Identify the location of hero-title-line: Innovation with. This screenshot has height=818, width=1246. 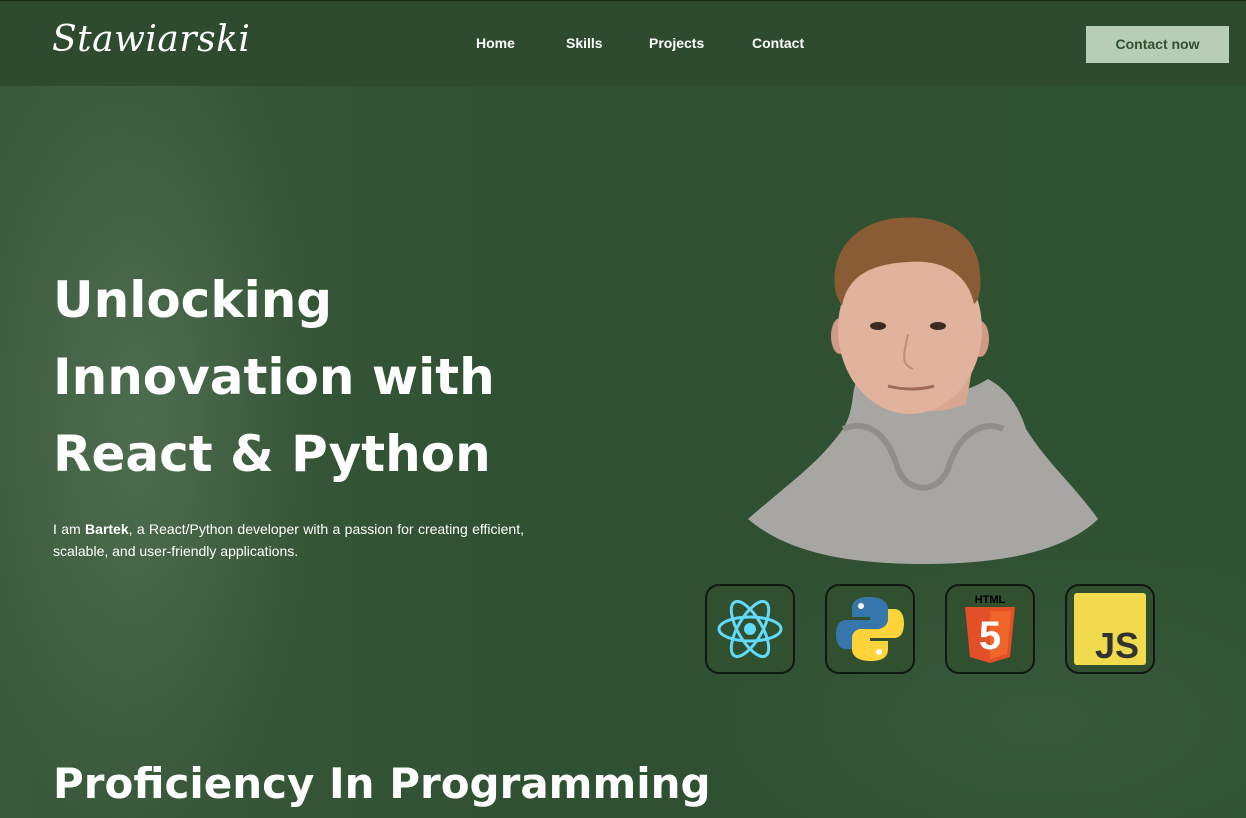
(274, 377).